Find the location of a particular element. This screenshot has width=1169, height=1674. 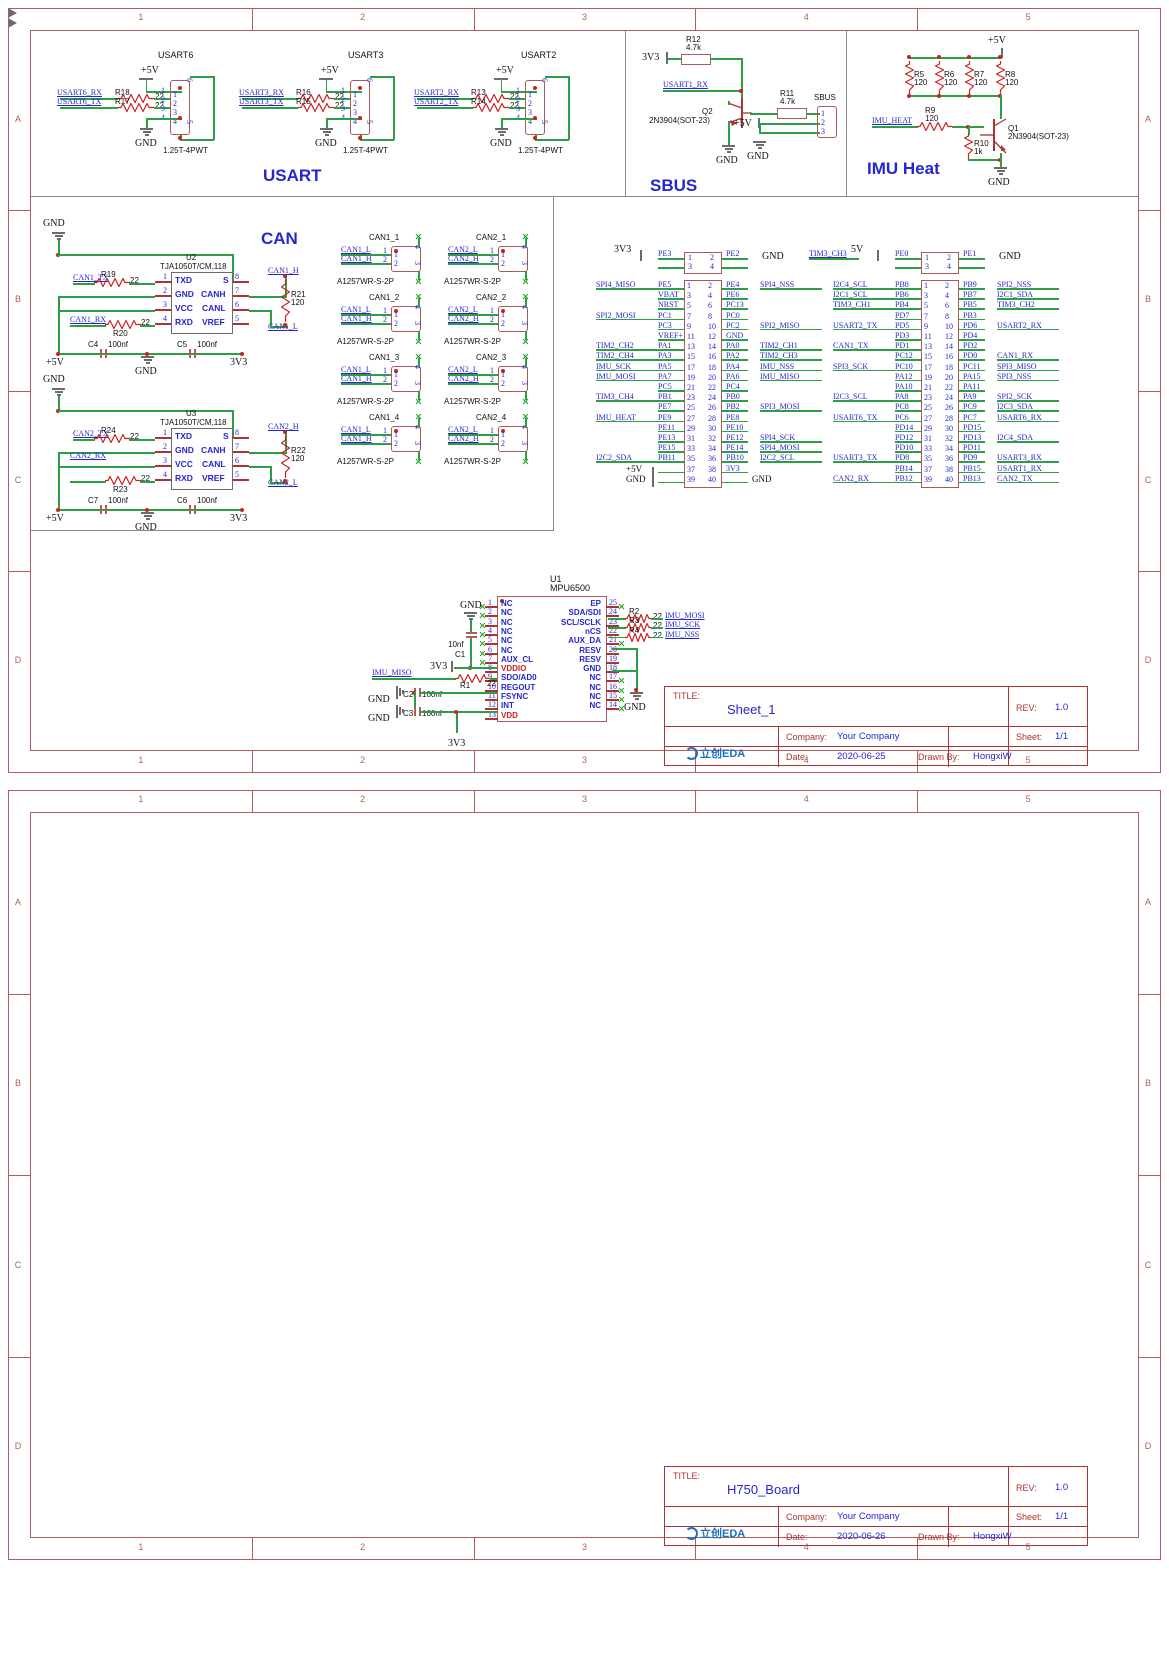

tb2-rev-value: 1.0 is located at coordinates (1061, 1487).